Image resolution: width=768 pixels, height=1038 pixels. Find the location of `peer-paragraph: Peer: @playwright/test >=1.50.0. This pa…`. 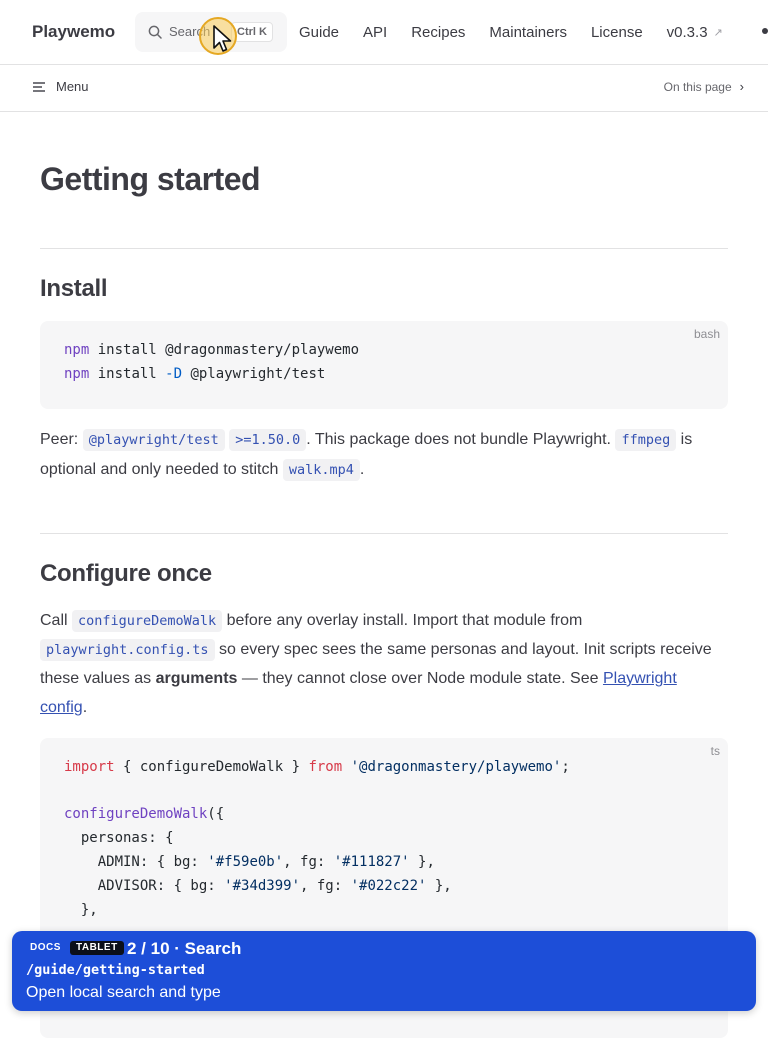

peer-paragraph: Peer: @playwright/test >=1.50.0. This pa… is located at coordinates (384, 455).